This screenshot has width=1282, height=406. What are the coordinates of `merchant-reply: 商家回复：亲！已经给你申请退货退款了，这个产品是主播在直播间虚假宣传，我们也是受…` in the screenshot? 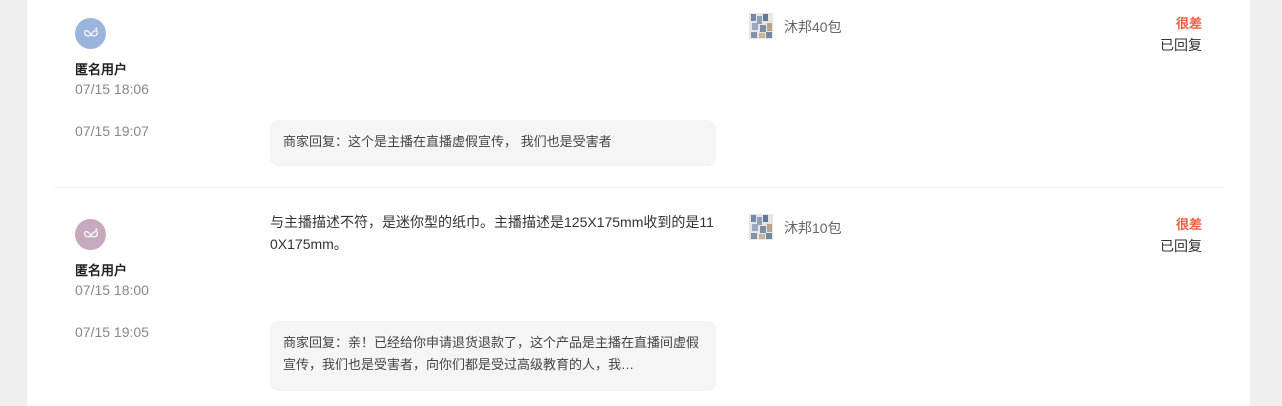 It's located at (493, 356).